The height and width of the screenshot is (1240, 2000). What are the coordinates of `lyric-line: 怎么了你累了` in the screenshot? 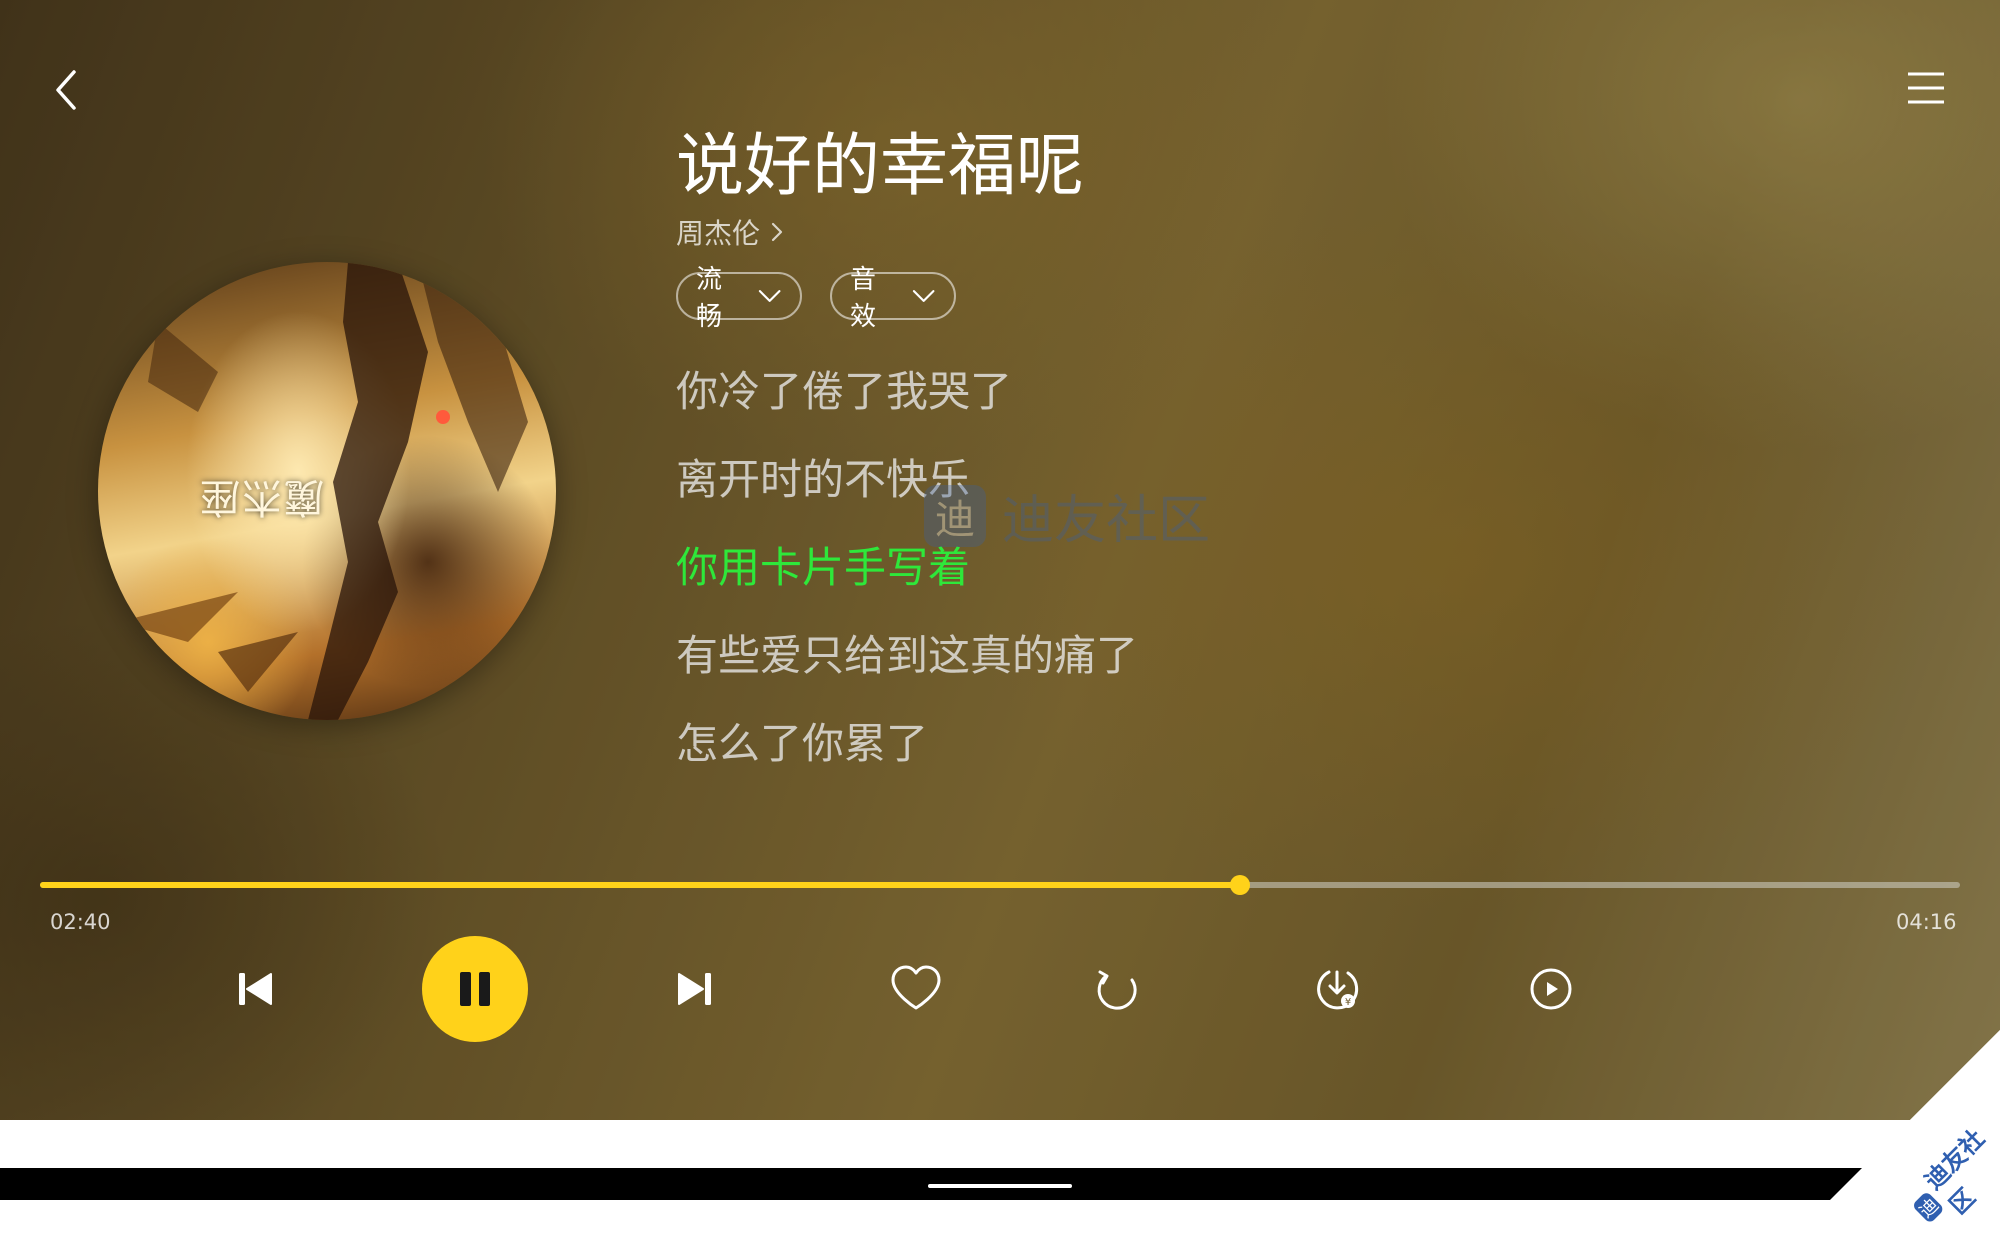 It's located at (802, 743).